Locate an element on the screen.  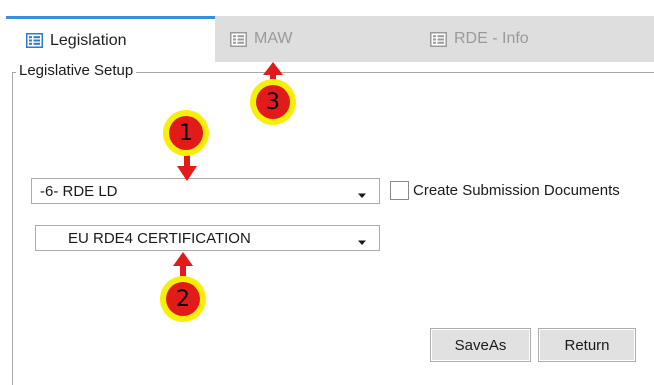
annotation-callout-1: 1 is located at coordinates (186, 133).